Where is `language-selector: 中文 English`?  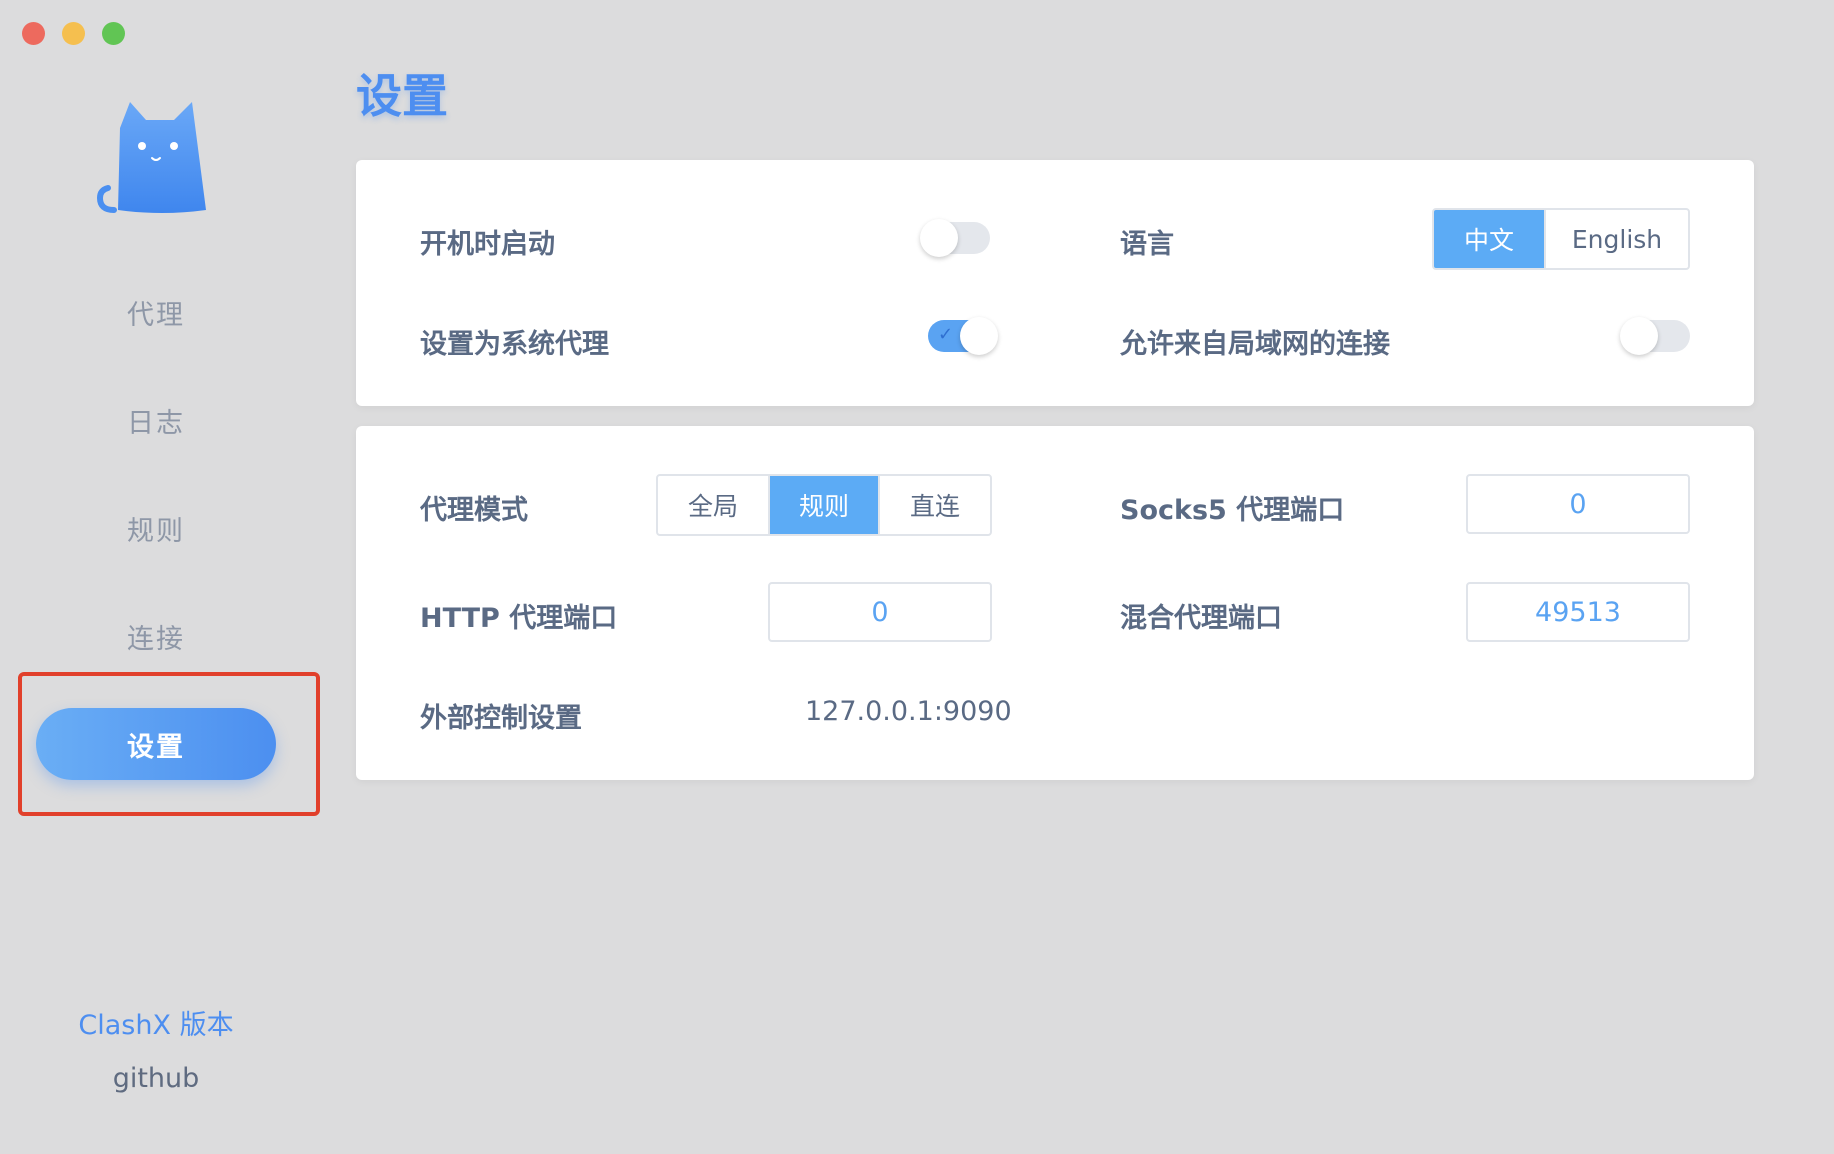 language-selector: 中文 English is located at coordinates (1561, 239).